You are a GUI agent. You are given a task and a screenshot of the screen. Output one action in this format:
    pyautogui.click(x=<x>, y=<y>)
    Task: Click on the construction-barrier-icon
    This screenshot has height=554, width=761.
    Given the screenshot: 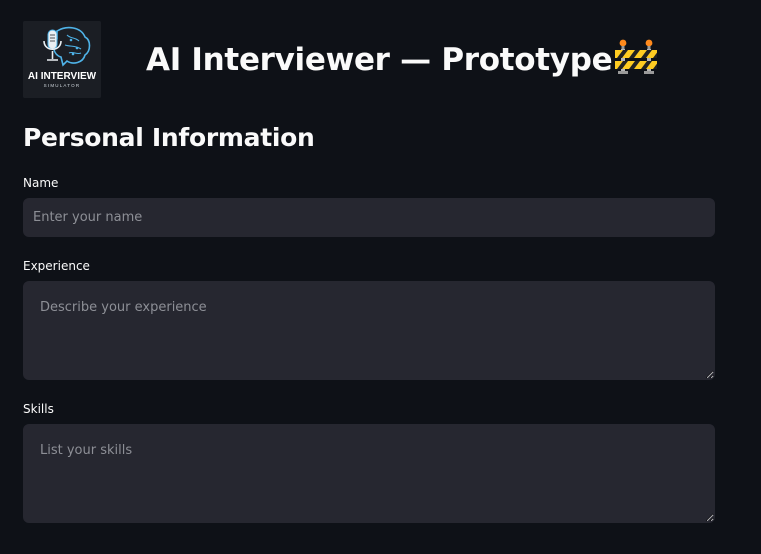 What is the action you would take?
    pyautogui.click(x=636, y=56)
    